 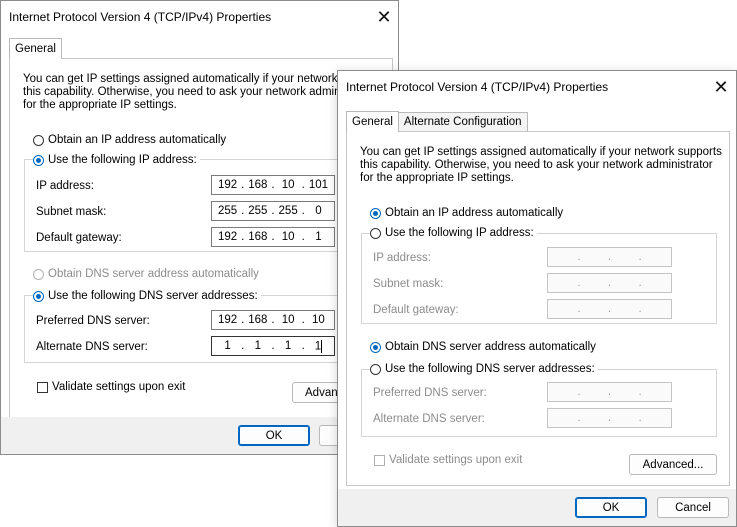 What do you see at coordinates (71, 212) in the screenshot?
I see `back-subnet-label: Subnet mask:` at bounding box center [71, 212].